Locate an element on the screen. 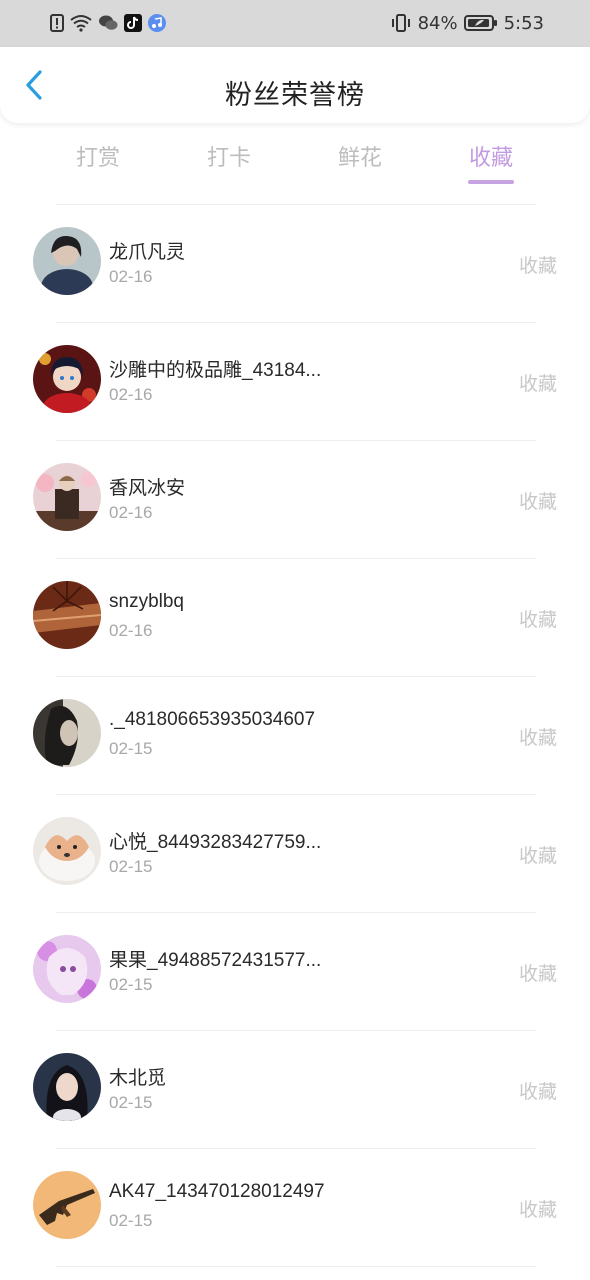  user-name: snzyblbq is located at coordinates (146, 601).